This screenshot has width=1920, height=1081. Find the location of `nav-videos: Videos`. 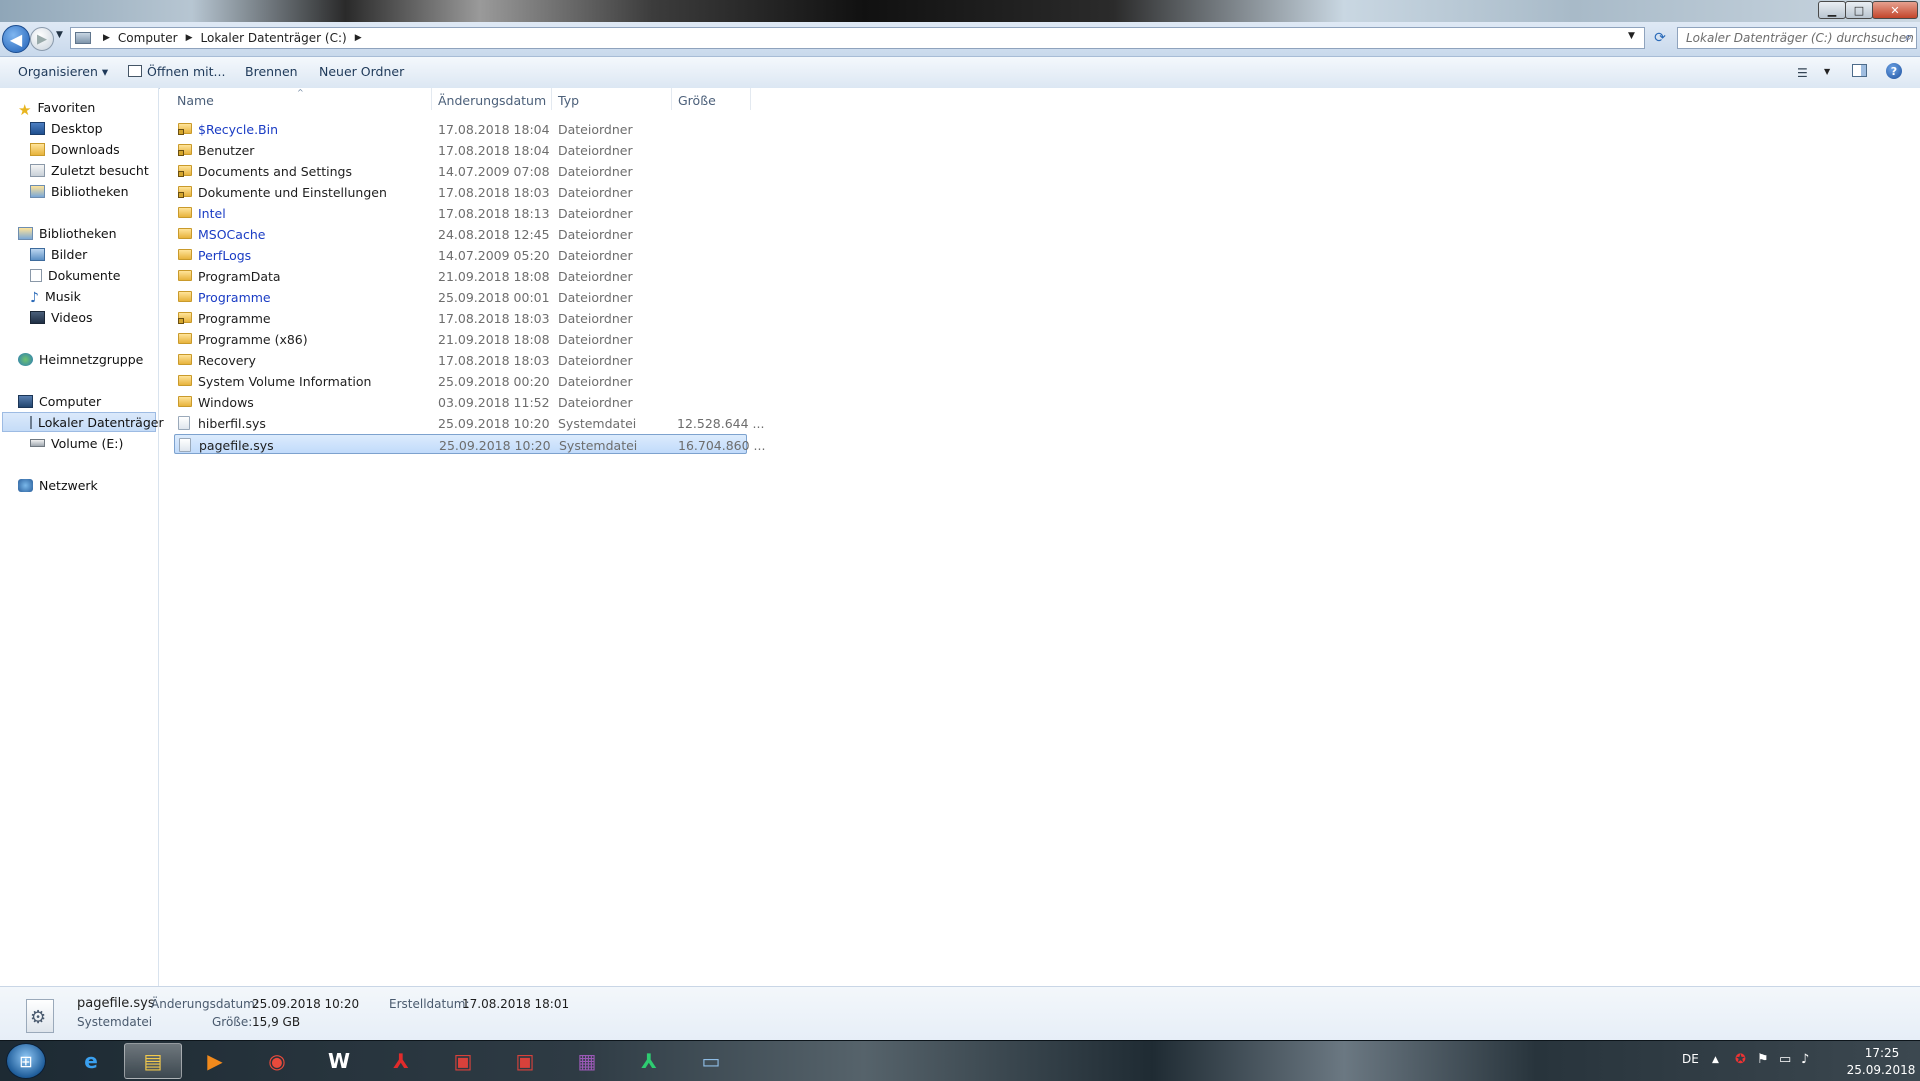

nav-videos: Videos is located at coordinates (61, 317).